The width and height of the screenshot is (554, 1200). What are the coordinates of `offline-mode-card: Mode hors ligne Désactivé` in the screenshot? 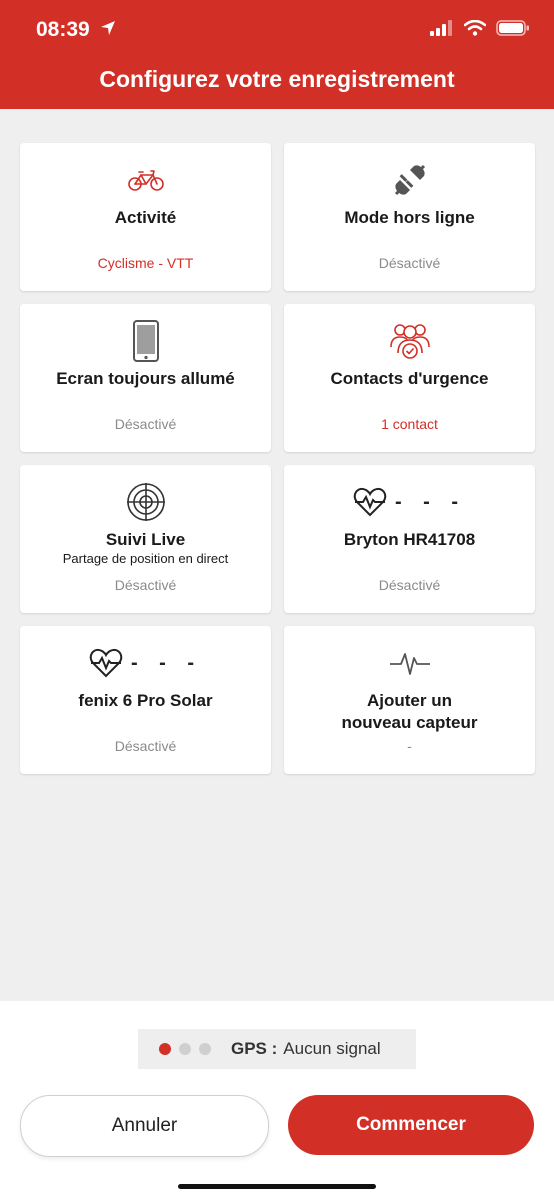 It's located at (409, 217).